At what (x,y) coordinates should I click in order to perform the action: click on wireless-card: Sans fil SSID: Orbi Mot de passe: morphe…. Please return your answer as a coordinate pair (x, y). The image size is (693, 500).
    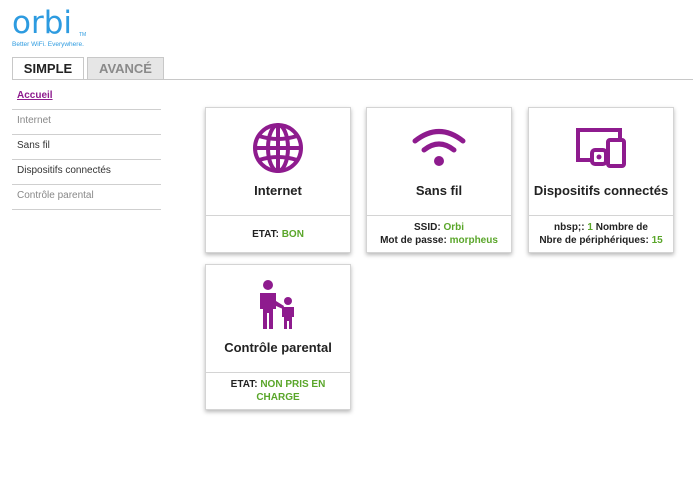
    Looking at the image, I should click on (439, 180).